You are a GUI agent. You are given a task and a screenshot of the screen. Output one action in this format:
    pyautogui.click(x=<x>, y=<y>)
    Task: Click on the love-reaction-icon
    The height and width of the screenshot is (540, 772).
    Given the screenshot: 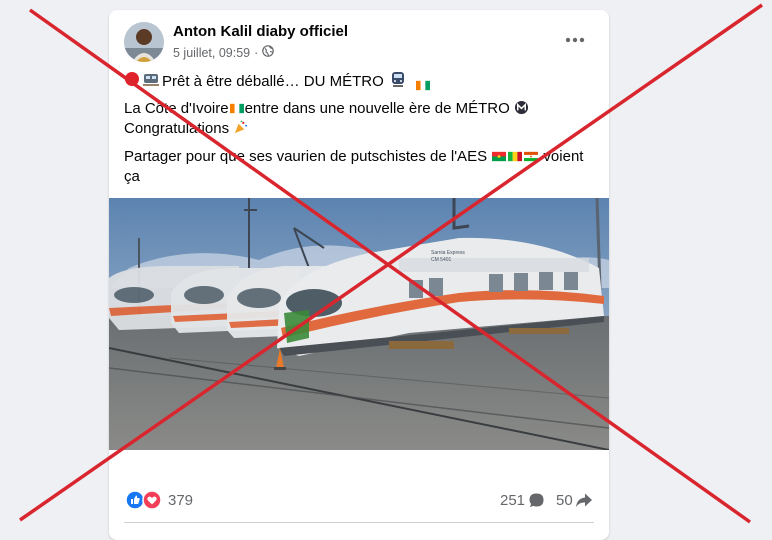 What is the action you would take?
    pyautogui.click(x=152, y=501)
    